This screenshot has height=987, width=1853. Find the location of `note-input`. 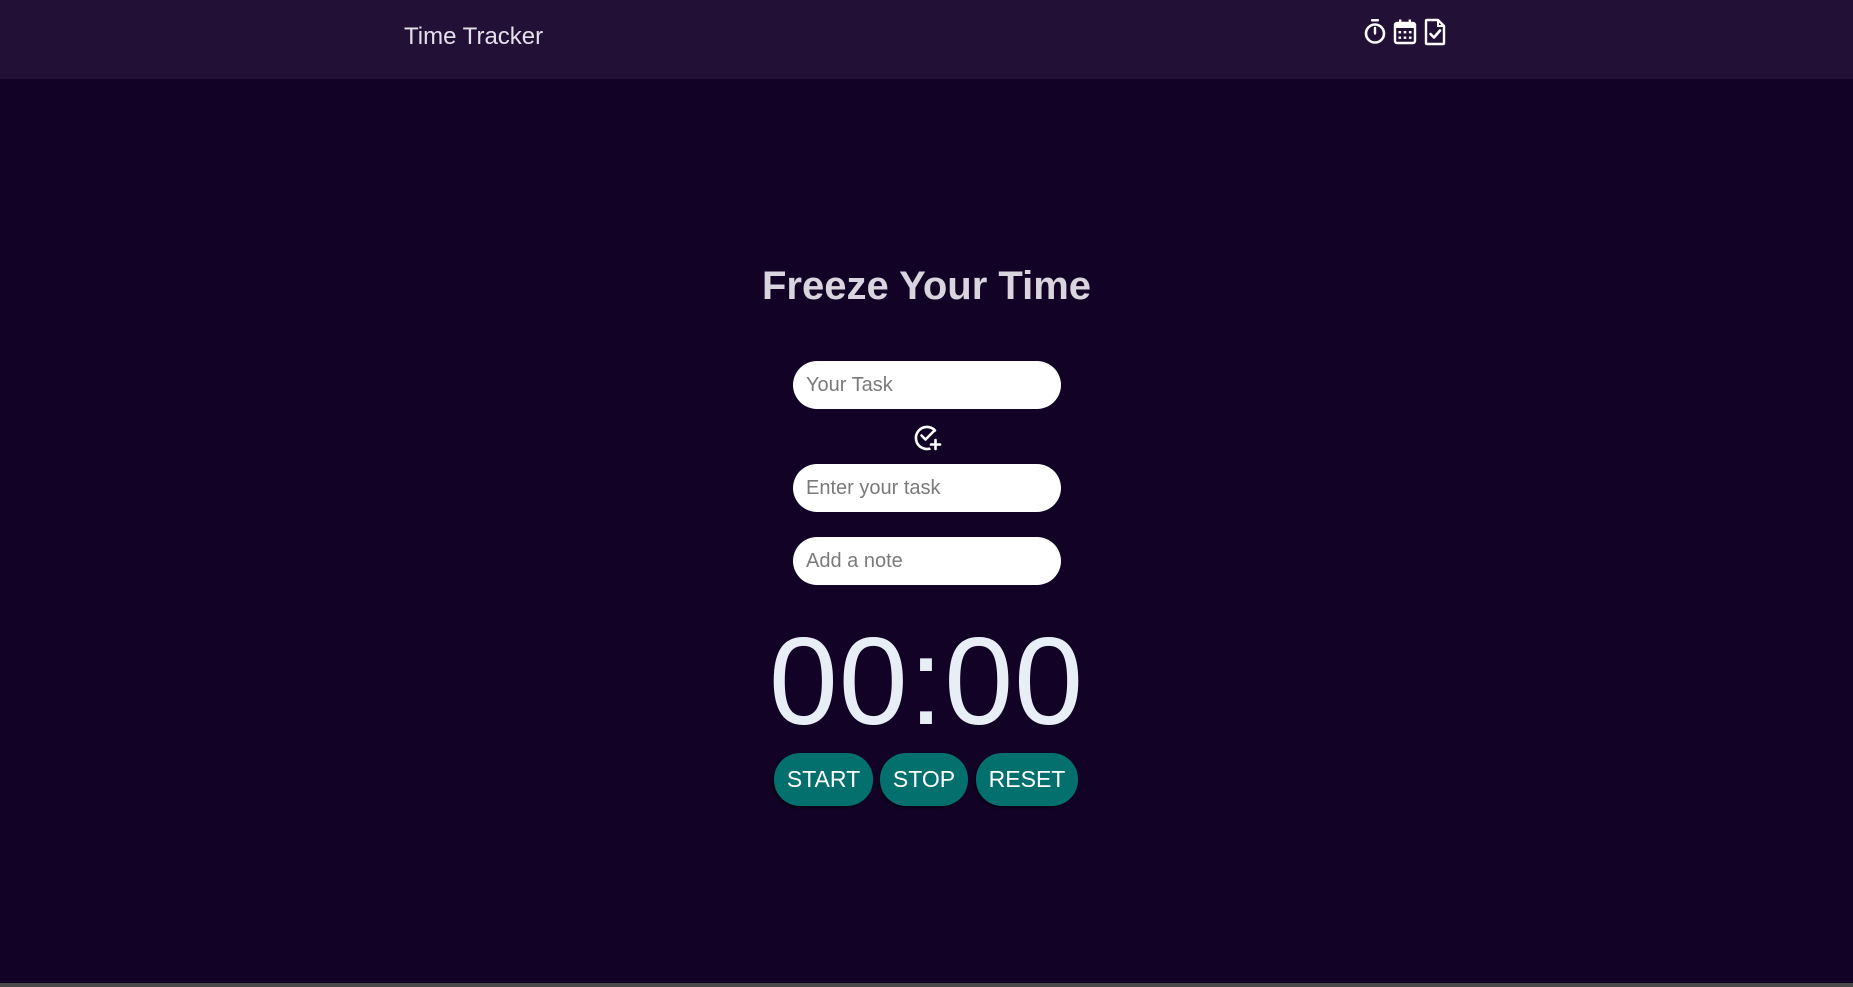

note-input is located at coordinates (927, 561).